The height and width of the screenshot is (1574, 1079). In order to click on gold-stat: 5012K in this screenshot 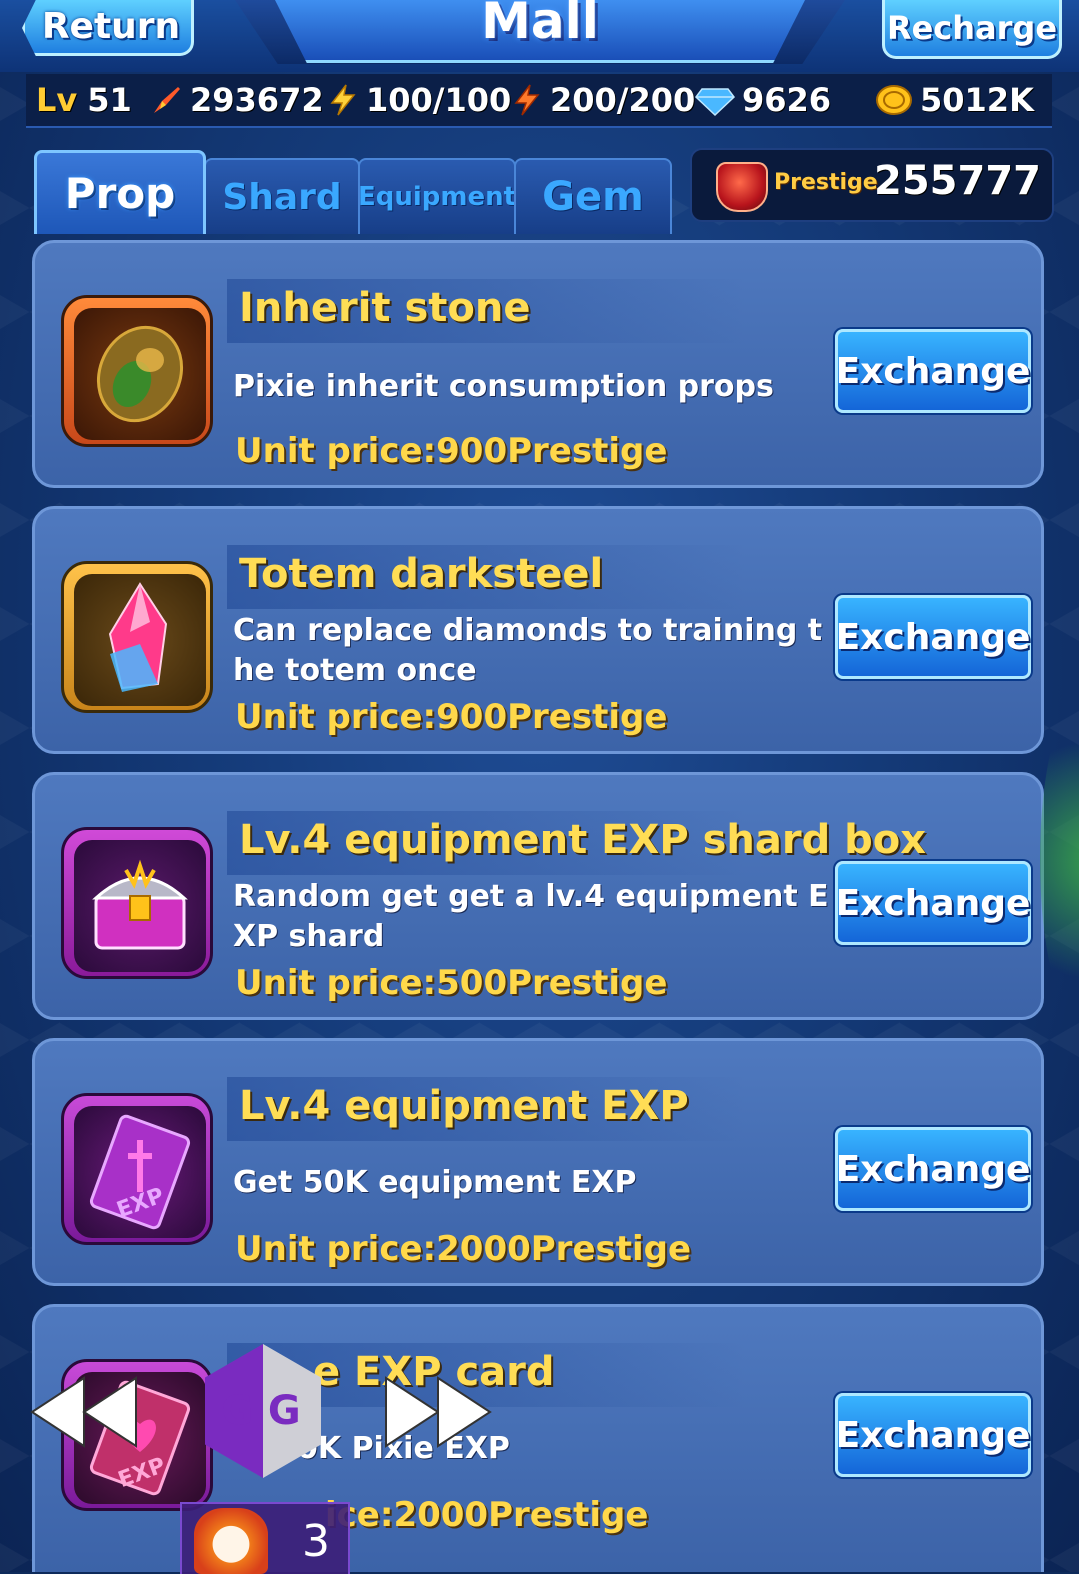, I will do `click(954, 100)`.